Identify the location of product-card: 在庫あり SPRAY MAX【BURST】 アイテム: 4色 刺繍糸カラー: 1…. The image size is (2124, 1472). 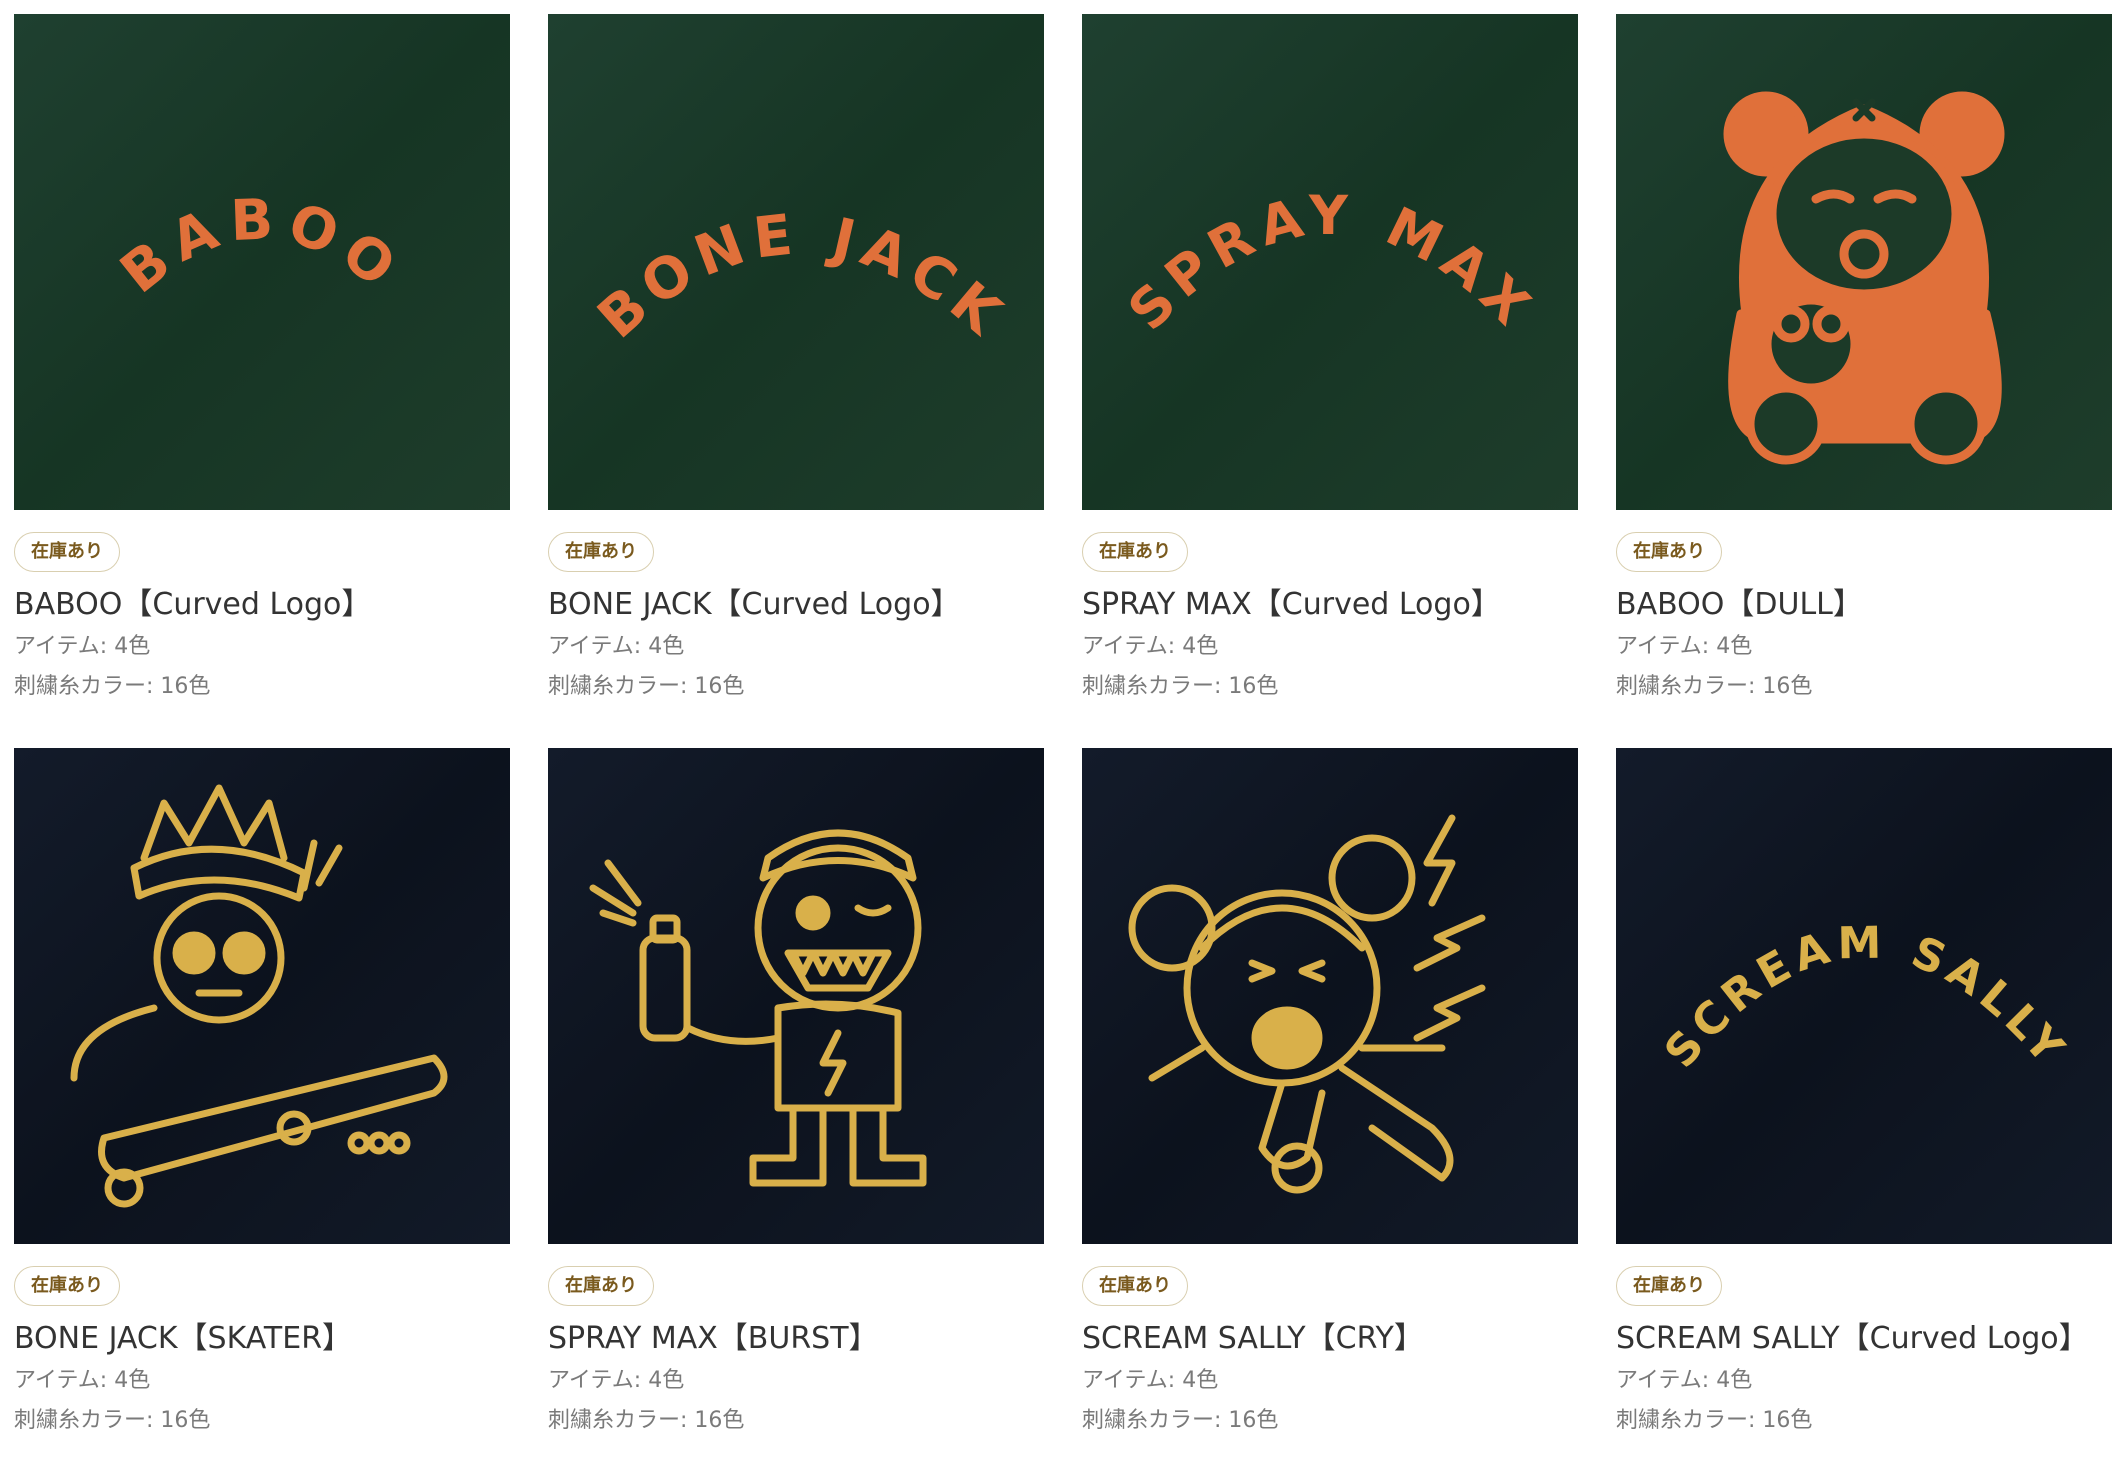
(796, 1092).